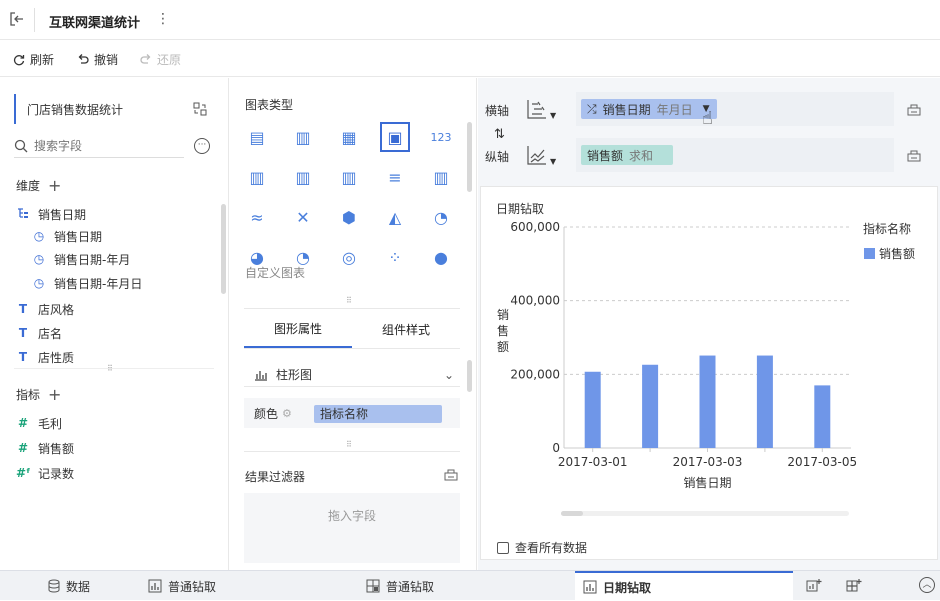 The width and height of the screenshot is (940, 601). What do you see at coordinates (39, 185) in the screenshot?
I see `dimension-title: 维度 +` at bounding box center [39, 185].